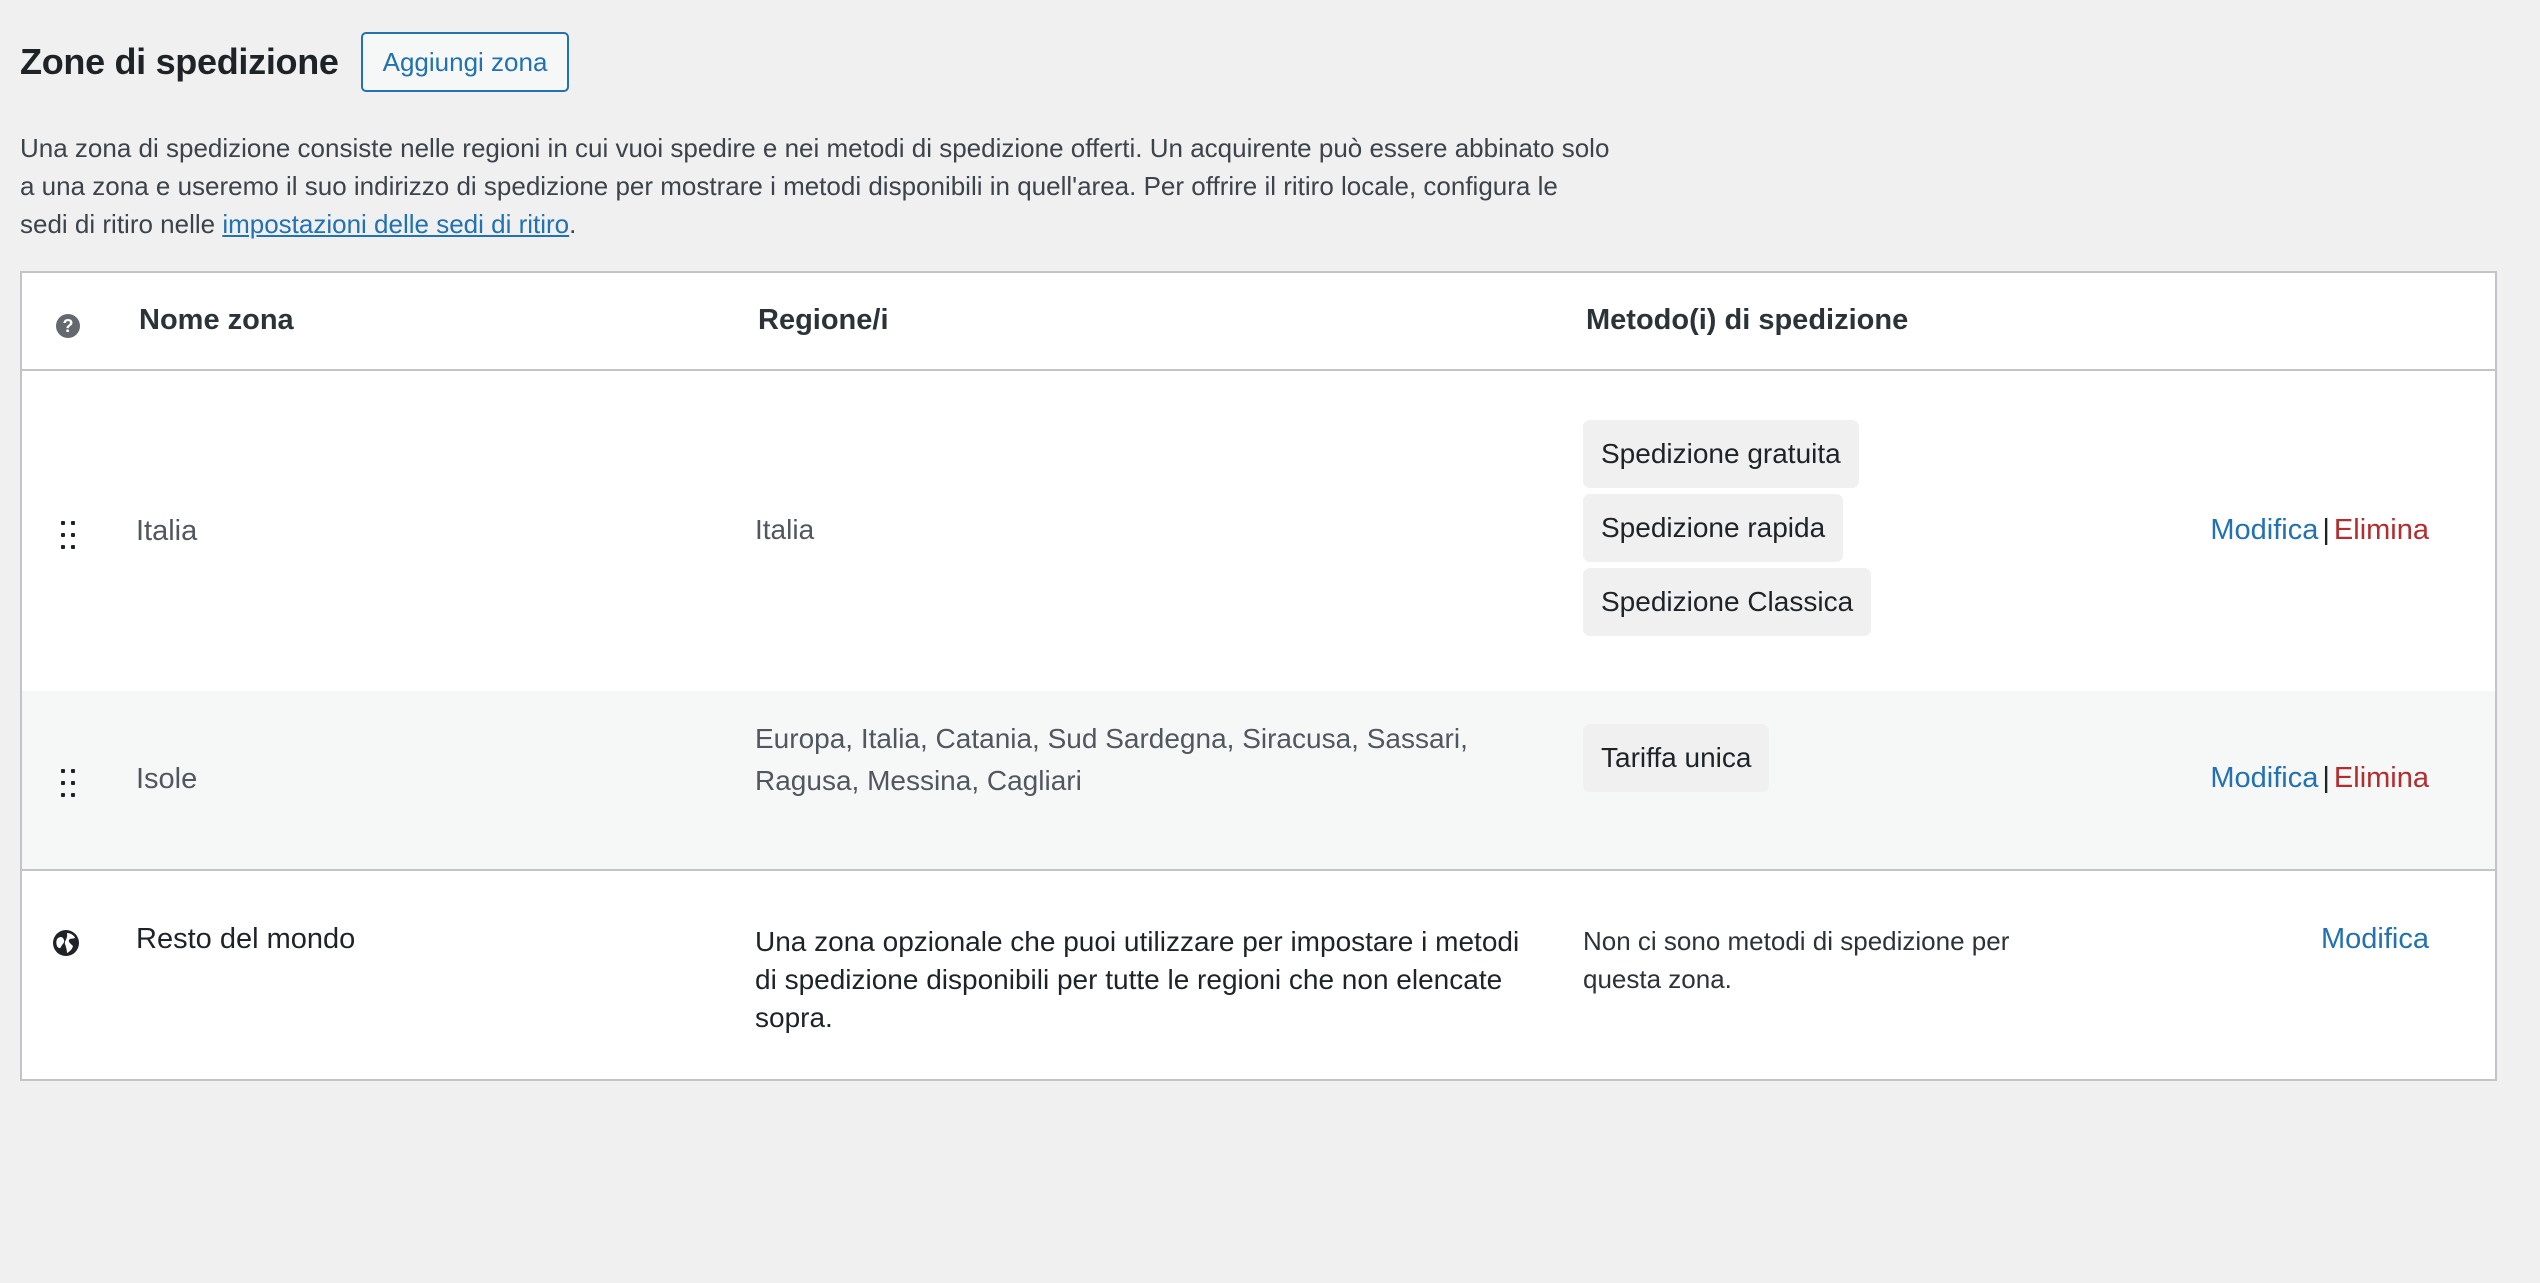 The image size is (2540, 1283). What do you see at coordinates (573, 224) in the screenshot?
I see `description-end: .` at bounding box center [573, 224].